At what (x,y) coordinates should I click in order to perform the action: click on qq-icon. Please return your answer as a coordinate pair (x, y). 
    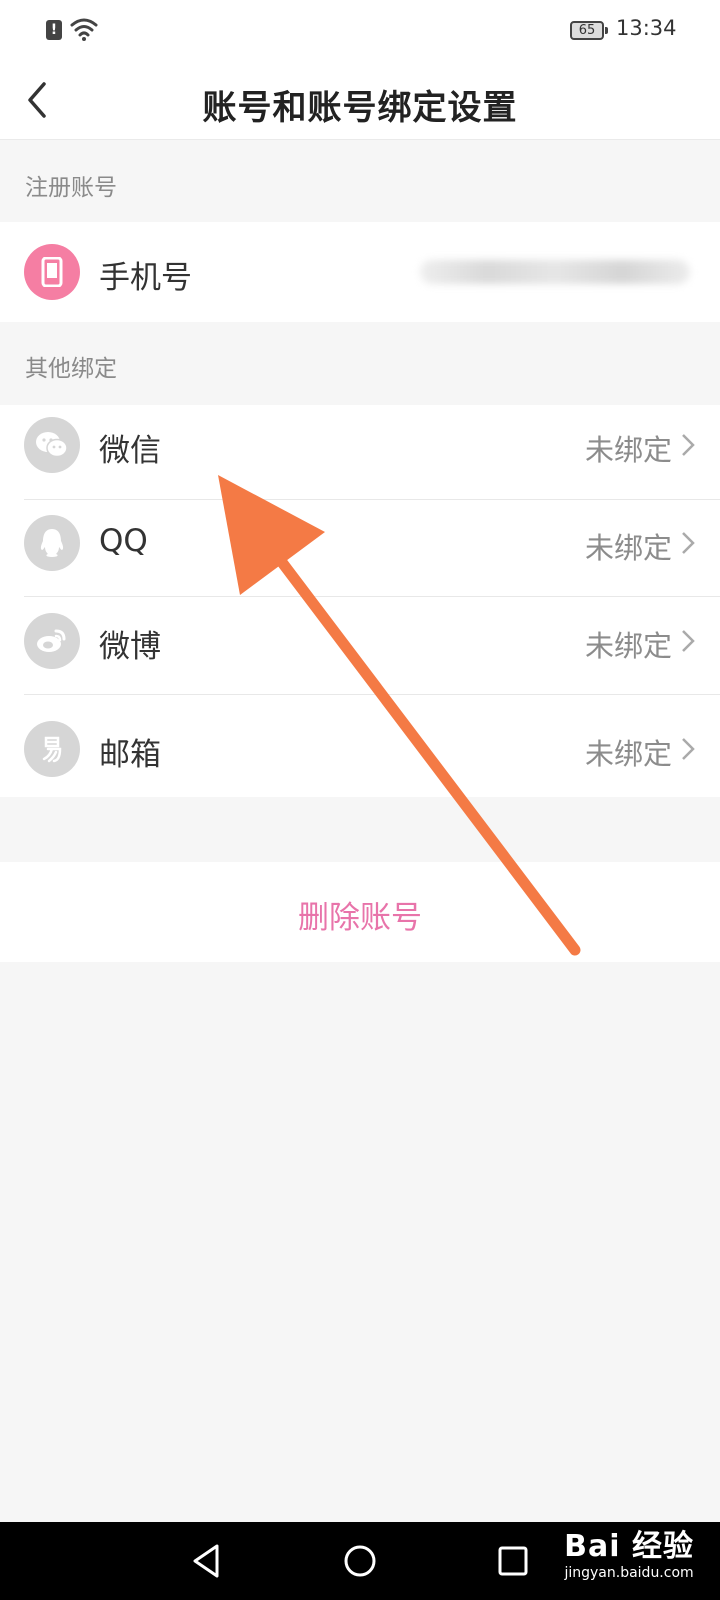
    Looking at the image, I should click on (52, 543).